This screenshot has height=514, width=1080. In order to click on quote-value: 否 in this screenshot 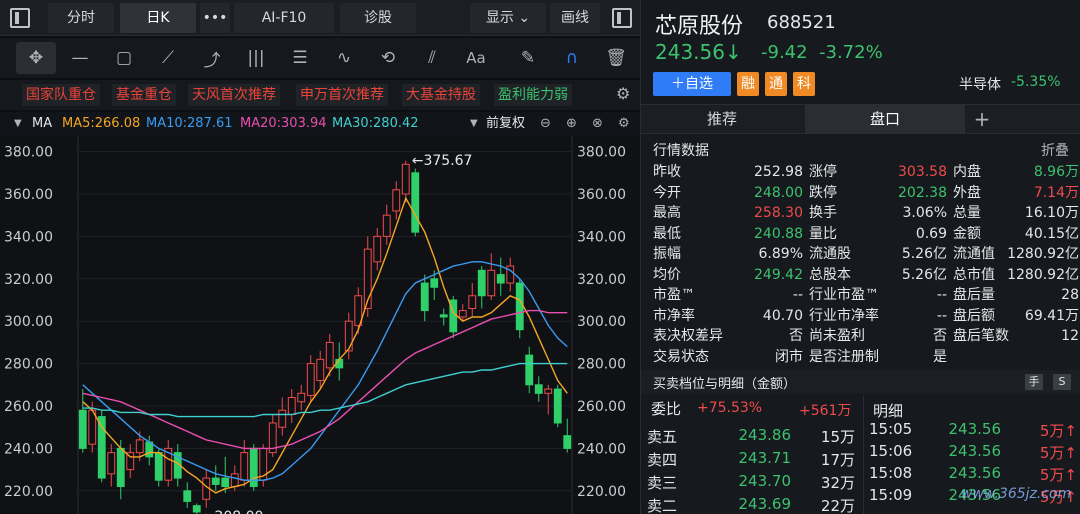, I will do `click(796, 336)`.